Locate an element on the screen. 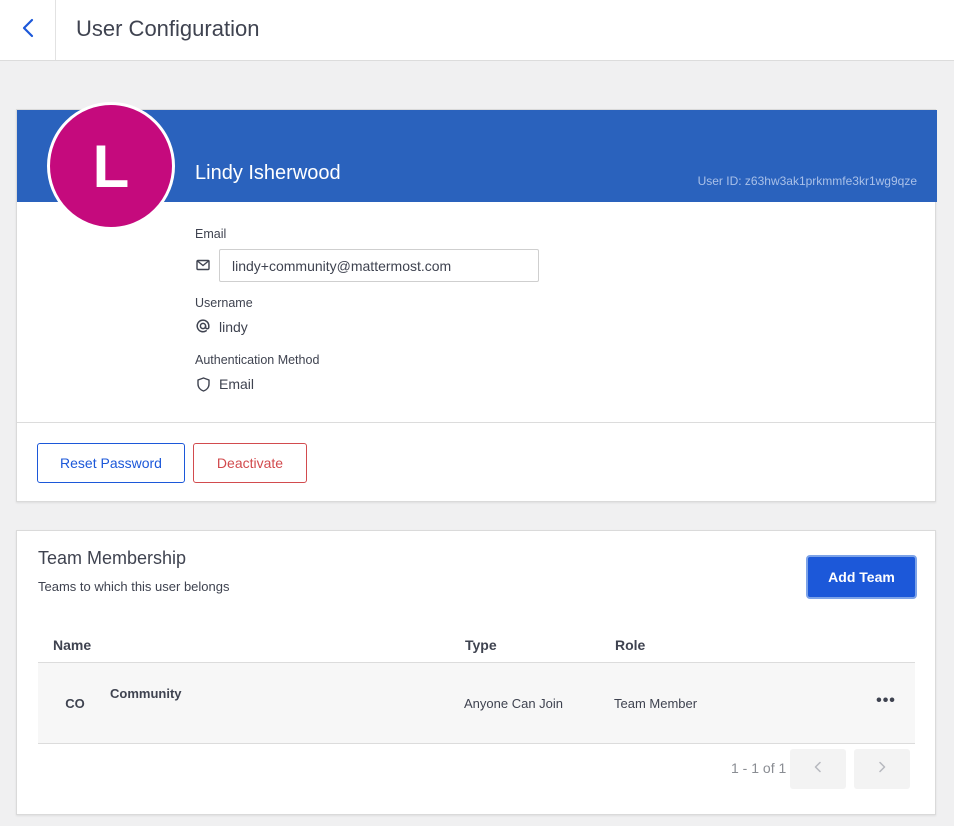  dots-horizontal-icon: ••• is located at coordinates (886, 701).